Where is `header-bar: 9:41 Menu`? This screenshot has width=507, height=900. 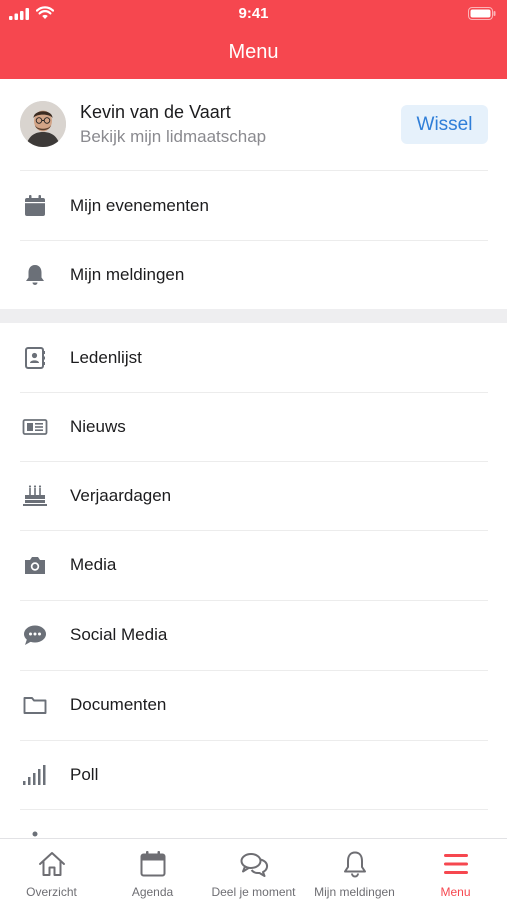
header-bar: 9:41 Menu is located at coordinates (253, 39).